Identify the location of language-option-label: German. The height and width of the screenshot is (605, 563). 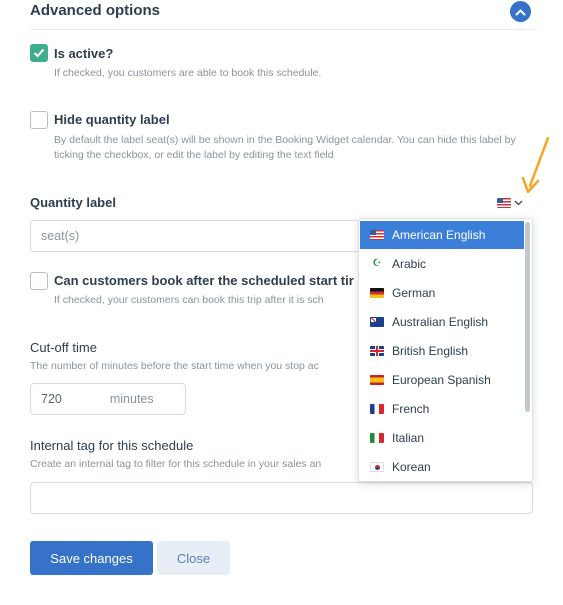
(414, 293).